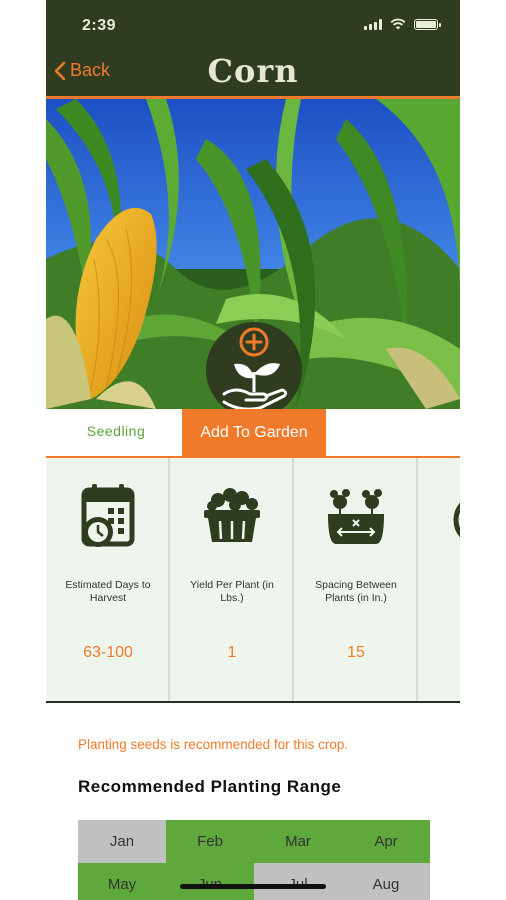 Image resolution: width=506 pixels, height=900 pixels. I want to click on stat-value: 6, so click(439, 653).